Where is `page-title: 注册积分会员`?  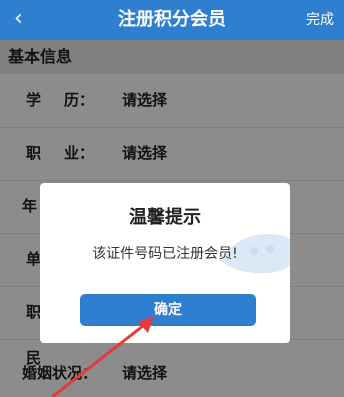
page-title: 注册积分会员 is located at coordinates (172, 19).